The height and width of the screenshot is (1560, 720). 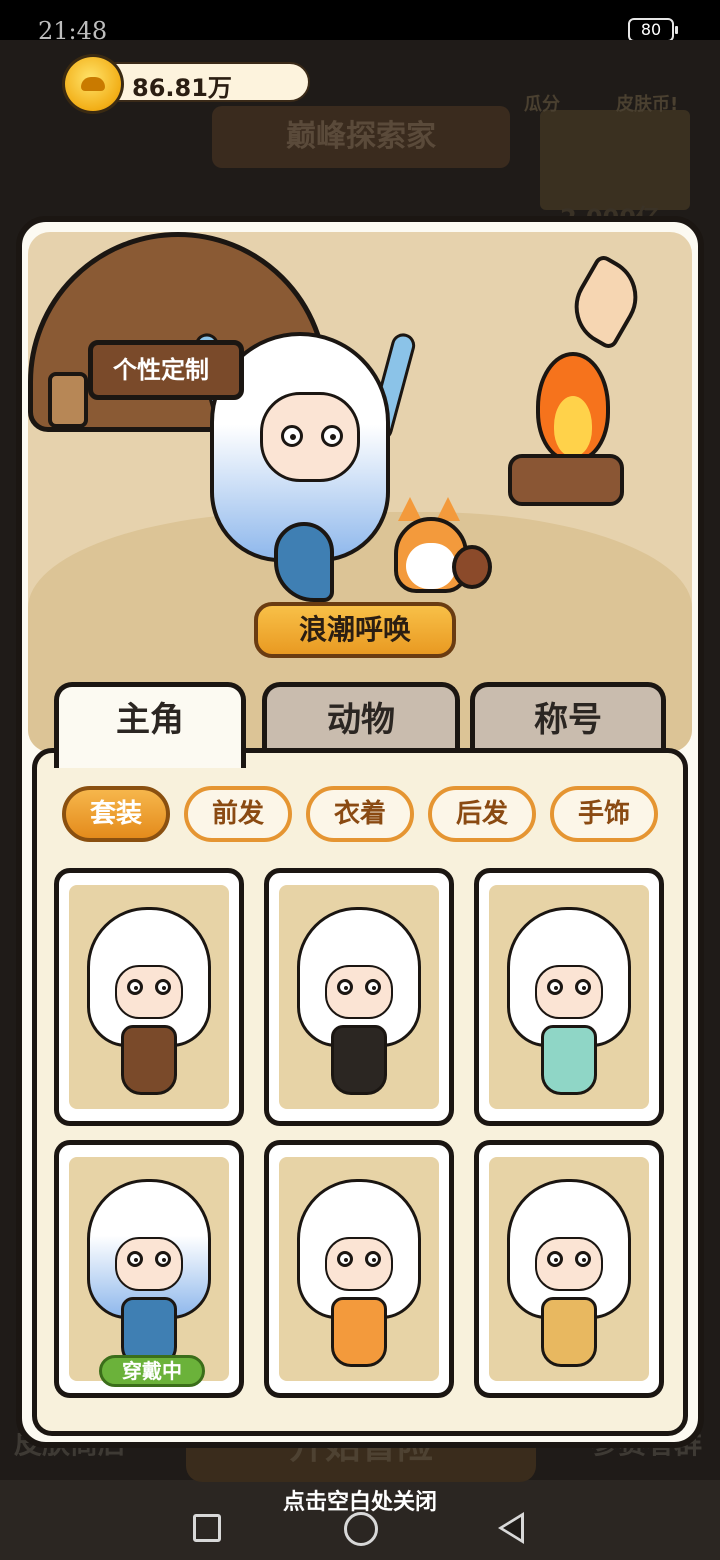 What do you see at coordinates (606, 302) in the screenshot?
I see `roasted-meat-icon` at bounding box center [606, 302].